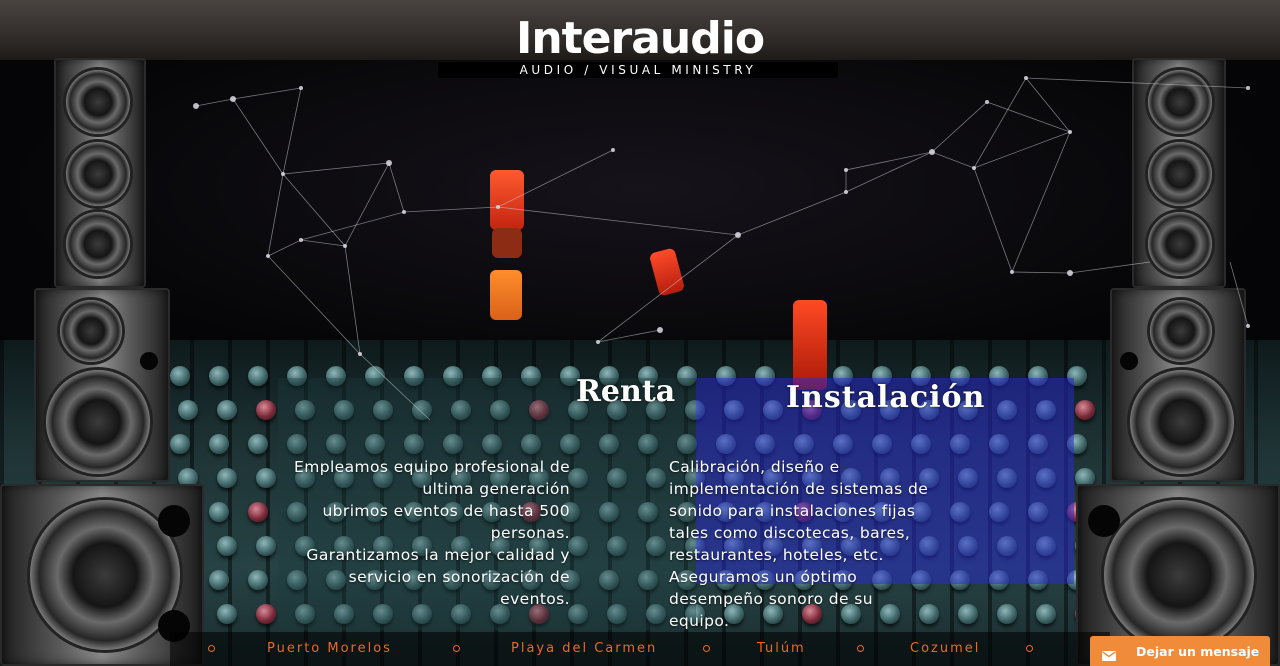 The image size is (1280, 666). What do you see at coordinates (781, 649) in the screenshot?
I see `location-link-tulum: Tulúm` at bounding box center [781, 649].